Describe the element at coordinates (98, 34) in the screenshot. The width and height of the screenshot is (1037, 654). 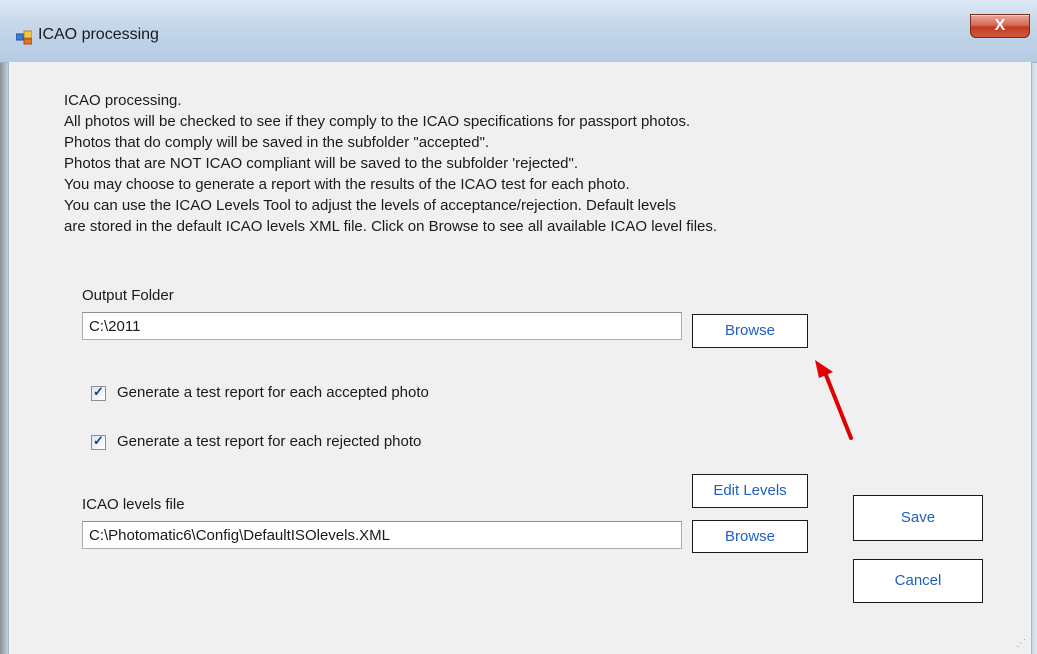
I see `window-title: ICAO processing` at that location.